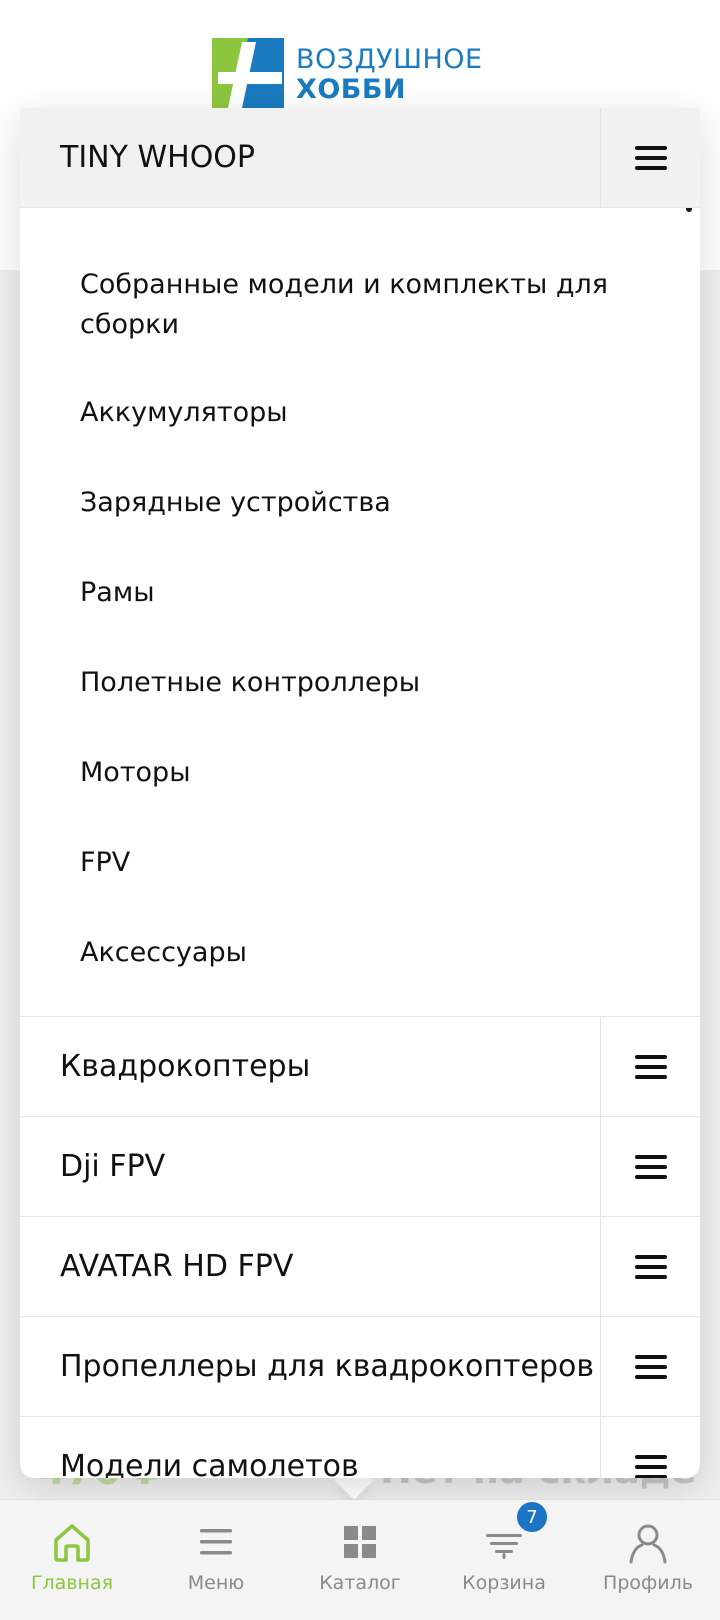  What do you see at coordinates (360, 305) in the screenshot?
I see `subcategory-item: Собранные модели и комплекты для сборки` at bounding box center [360, 305].